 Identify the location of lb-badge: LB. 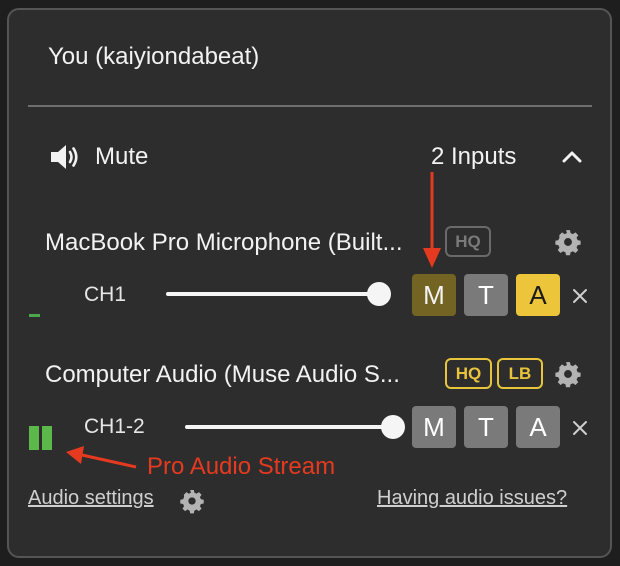
(520, 373).